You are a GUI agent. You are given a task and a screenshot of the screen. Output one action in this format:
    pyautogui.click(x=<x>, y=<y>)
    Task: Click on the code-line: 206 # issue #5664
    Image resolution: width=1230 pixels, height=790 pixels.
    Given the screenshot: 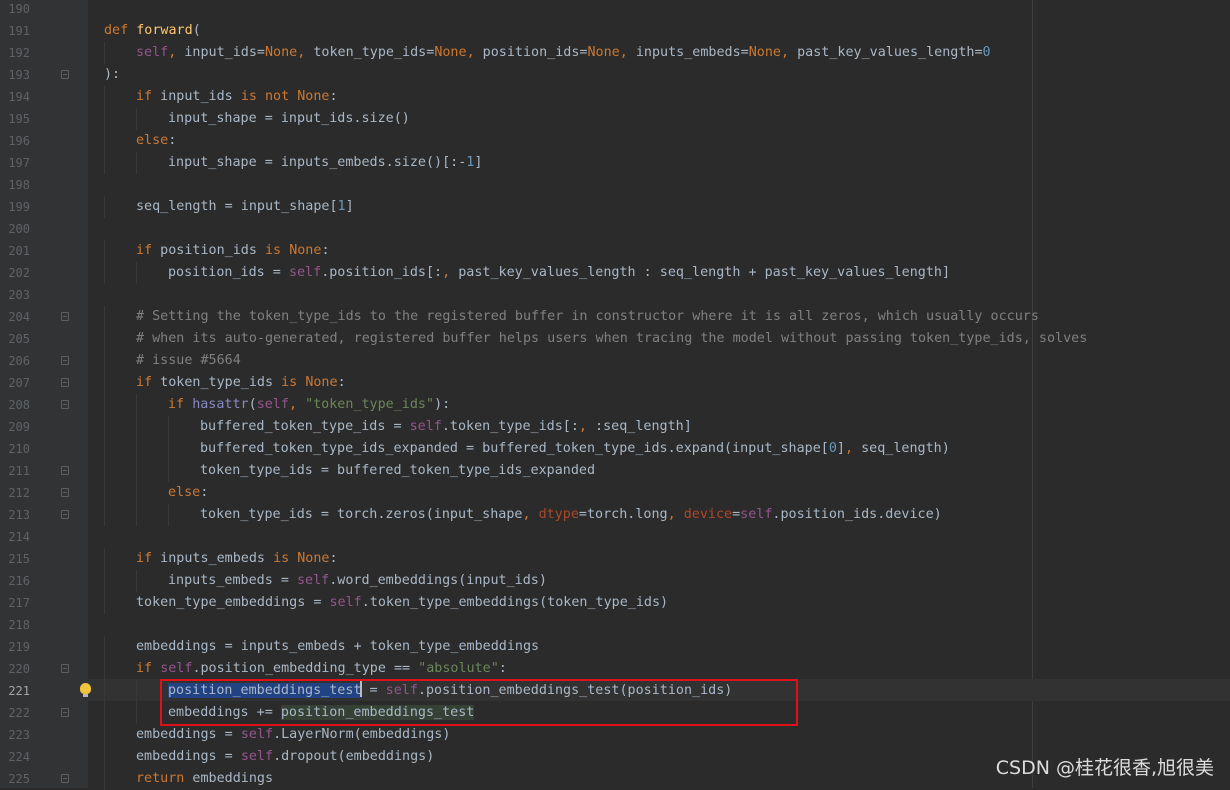 What is the action you would take?
    pyautogui.click(x=615, y=361)
    